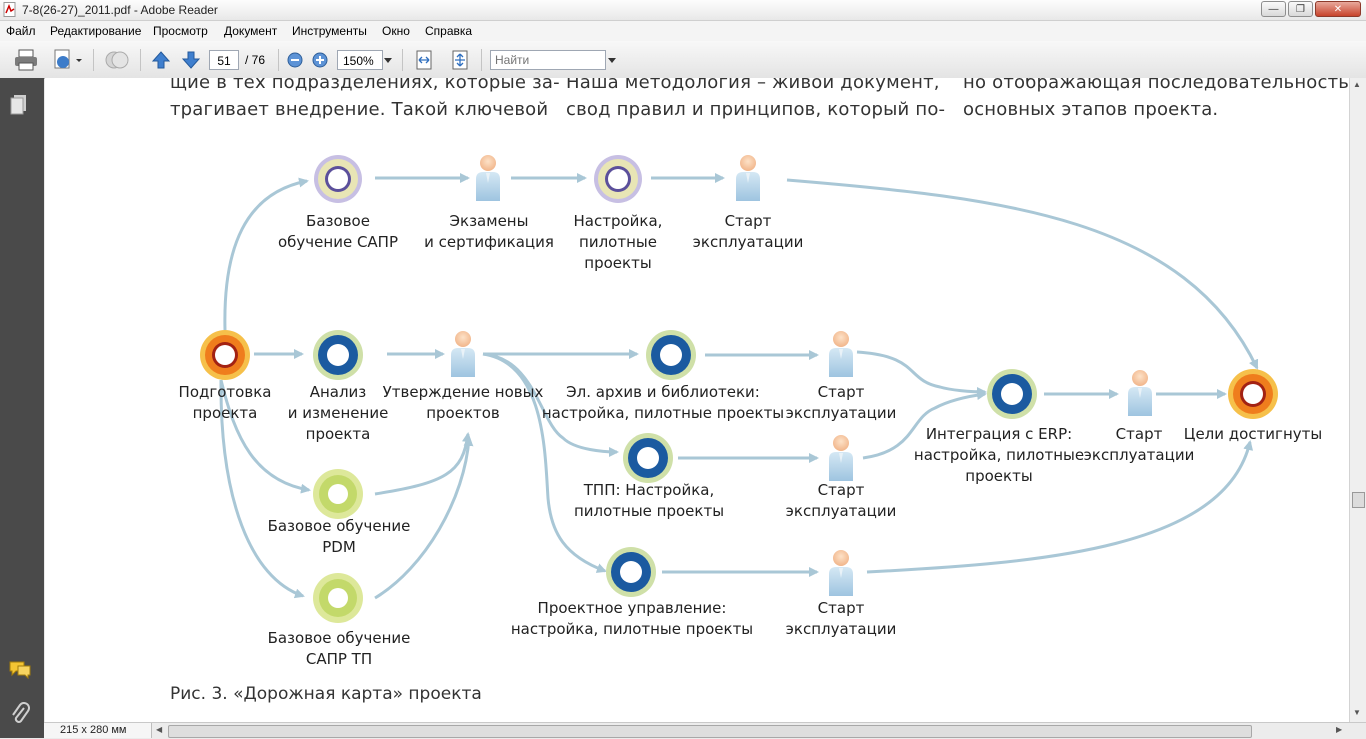 This screenshot has width=1366, height=739. I want to click on label-bazovoe-sapr: Базовое обучение САПР, so click(338, 231).